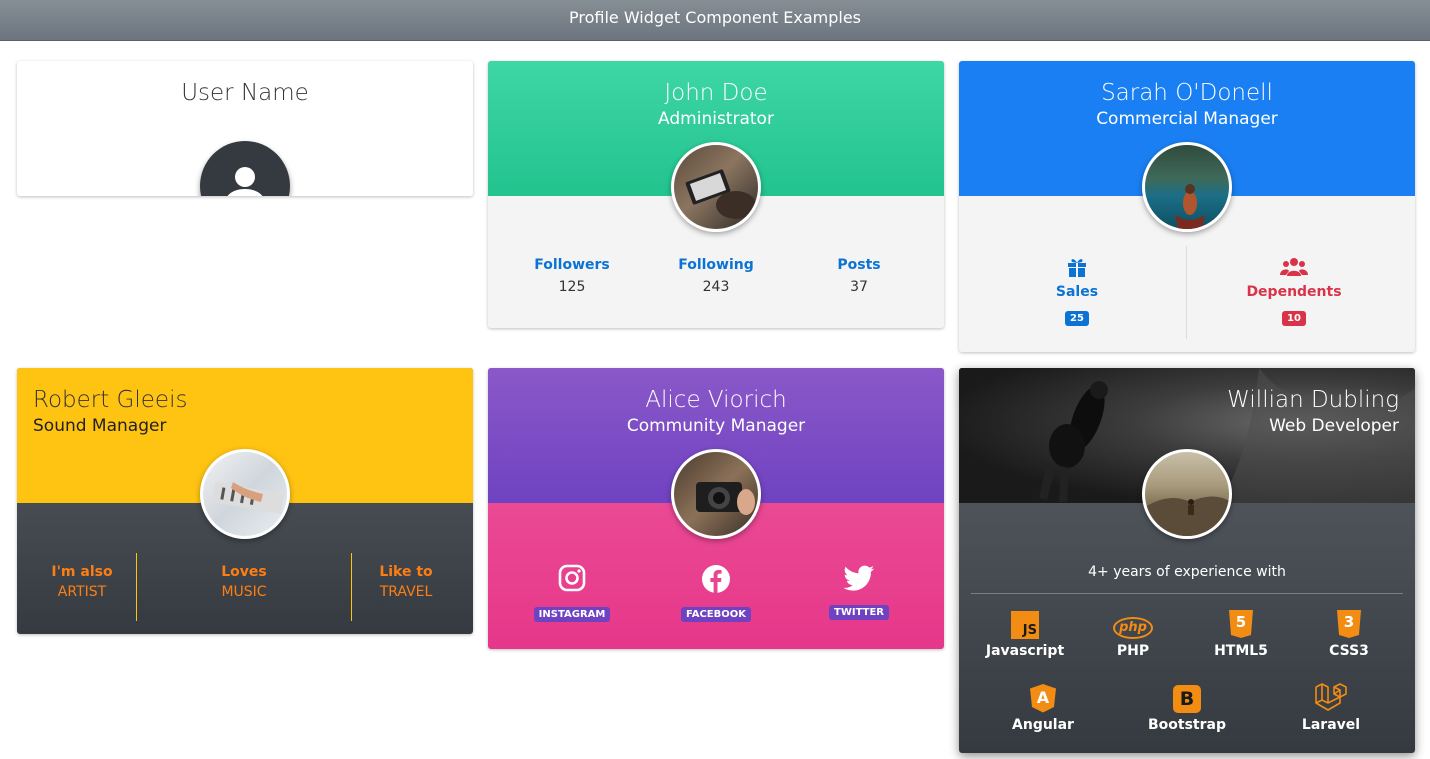 The width and height of the screenshot is (1430, 759). Describe the element at coordinates (716, 614) in the screenshot. I see `facebook-badge: FACEBOOK` at that location.